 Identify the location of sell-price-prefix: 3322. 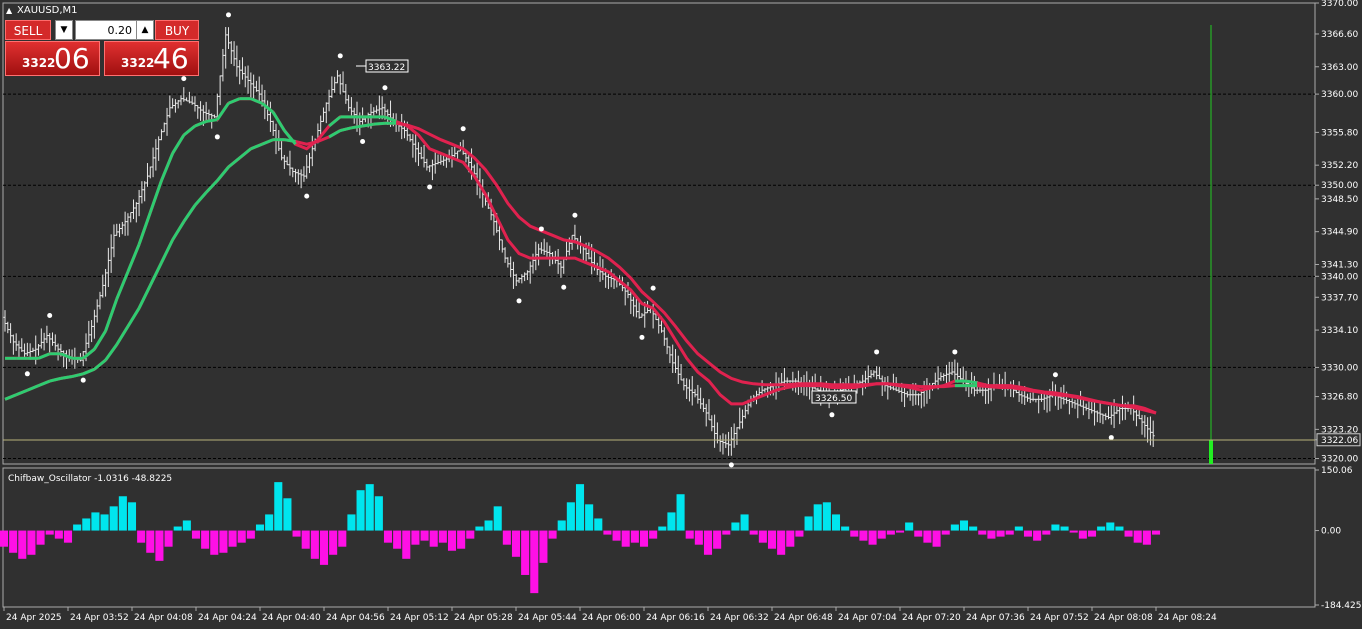
(39, 63).